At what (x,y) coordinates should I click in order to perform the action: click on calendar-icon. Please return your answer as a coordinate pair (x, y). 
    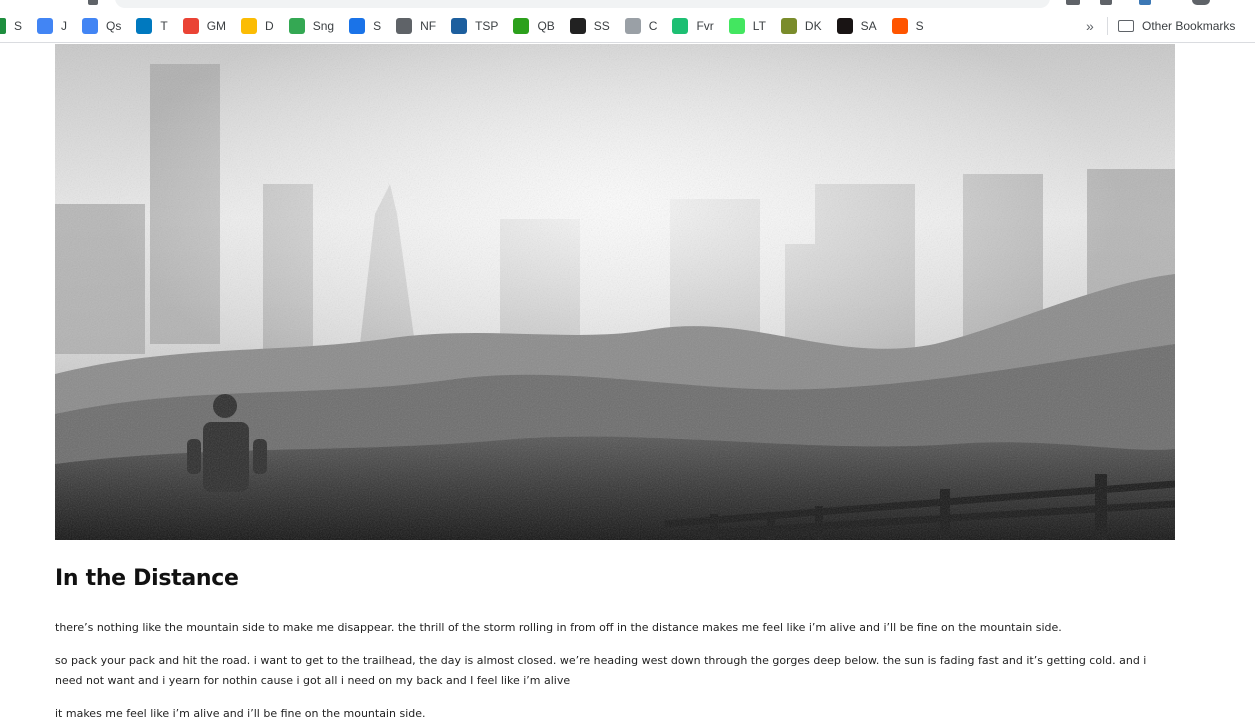
    Looking at the image, I should click on (357, 25).